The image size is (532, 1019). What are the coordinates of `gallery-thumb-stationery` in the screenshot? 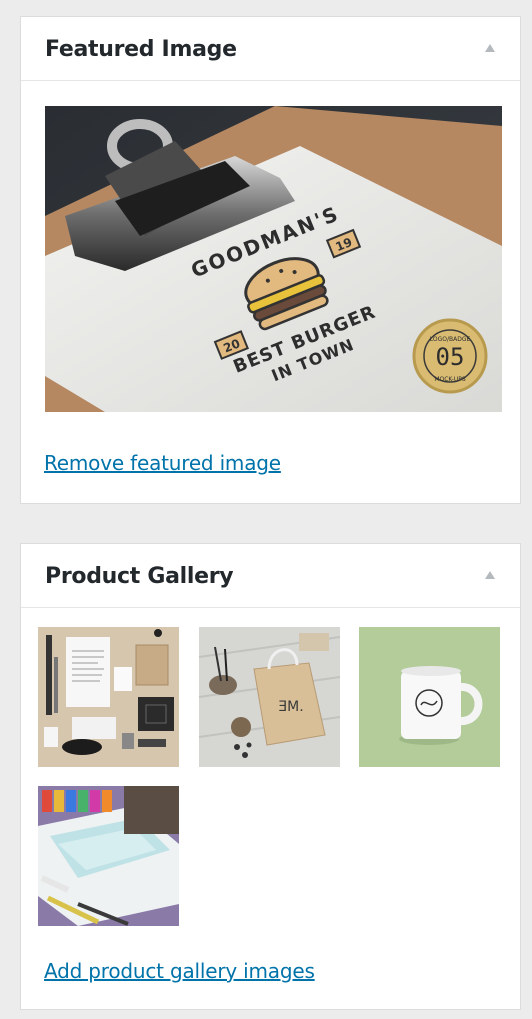 It's located at (108, 697).